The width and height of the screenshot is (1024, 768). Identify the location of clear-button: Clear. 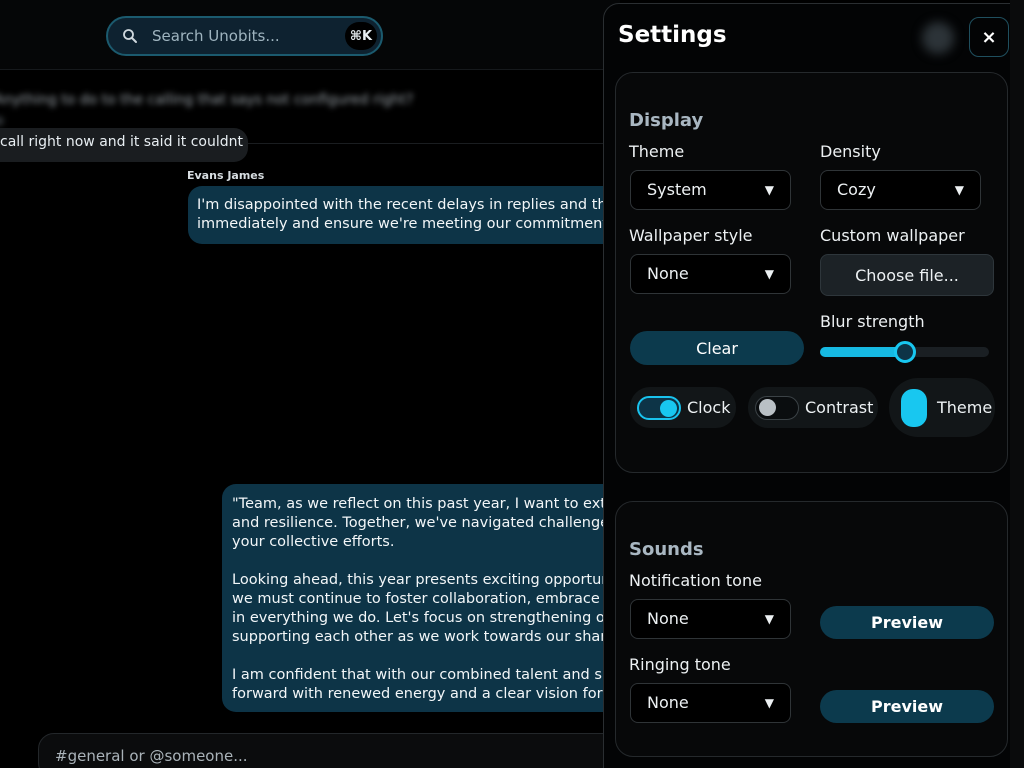
(717, 348).